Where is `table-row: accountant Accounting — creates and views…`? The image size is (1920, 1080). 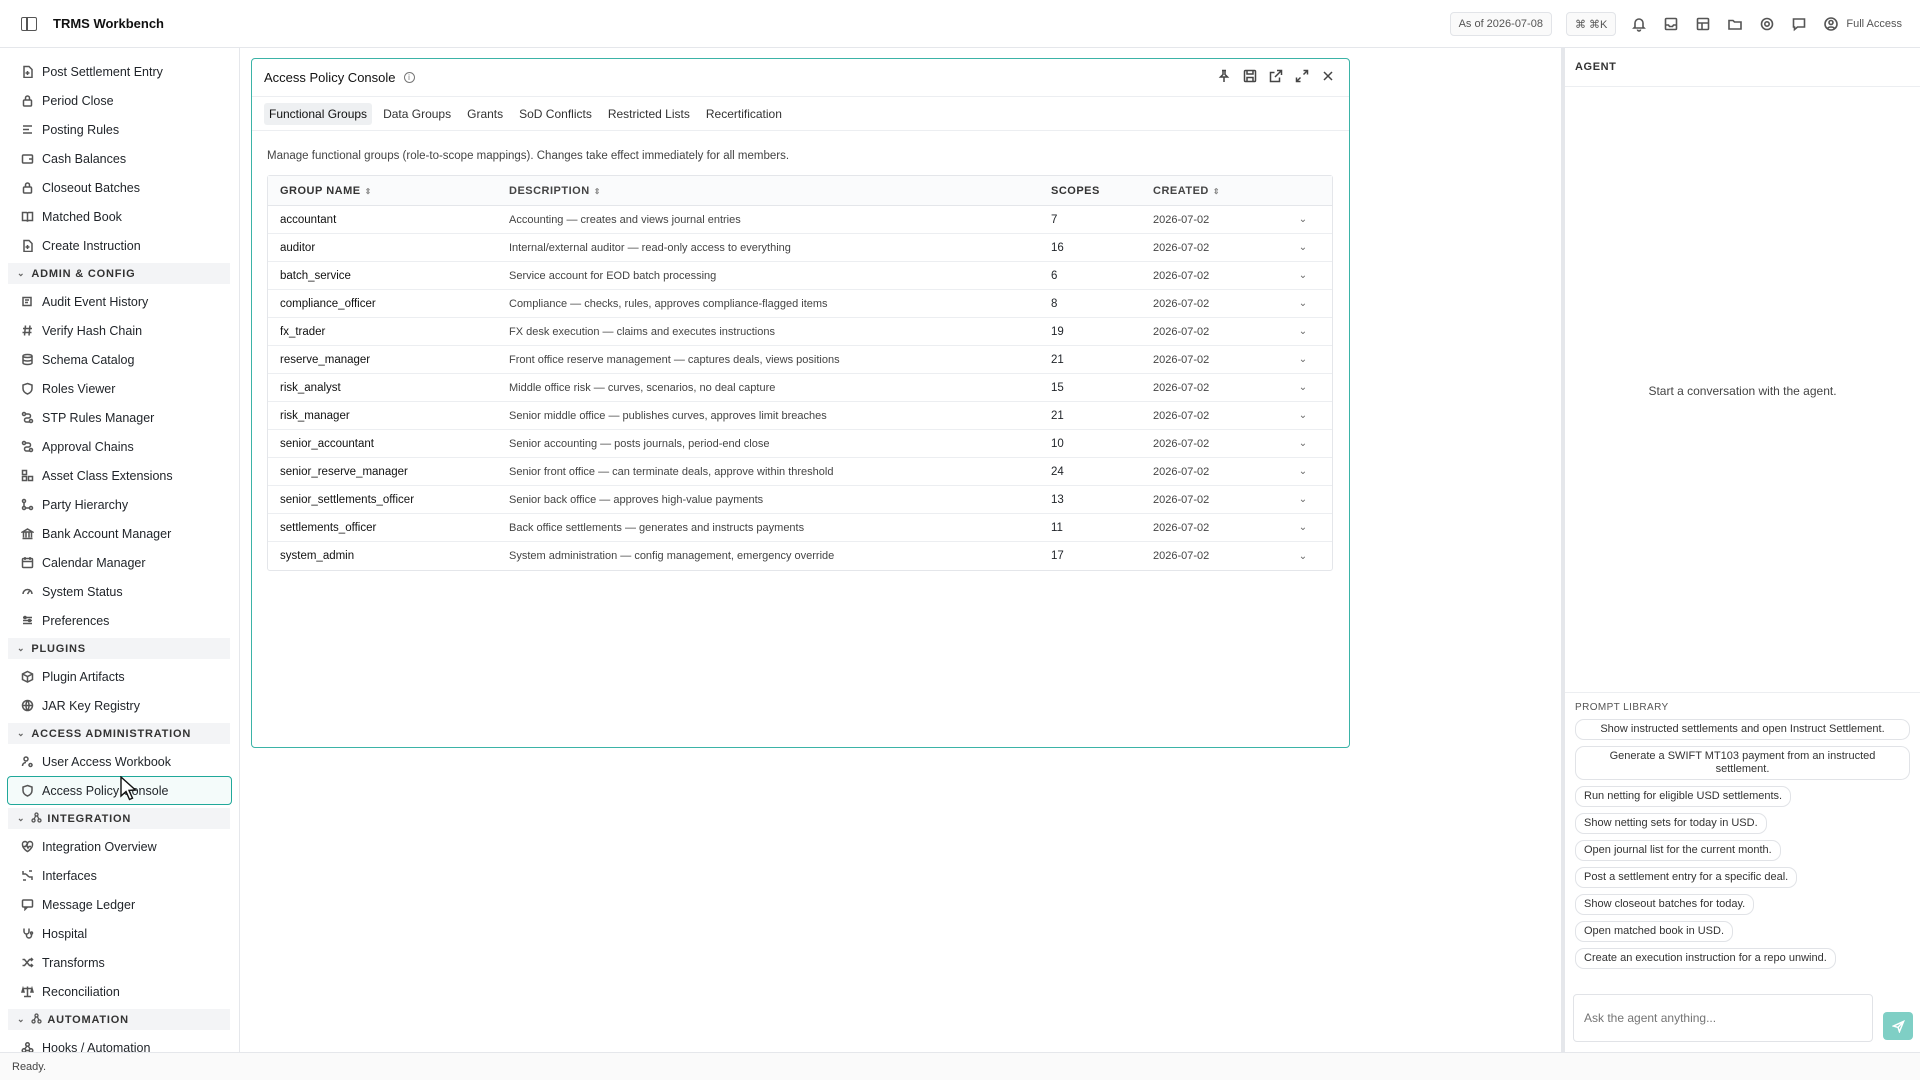
table-row: accountant Accounting — creates and views… is located at coordinates (800, 220).